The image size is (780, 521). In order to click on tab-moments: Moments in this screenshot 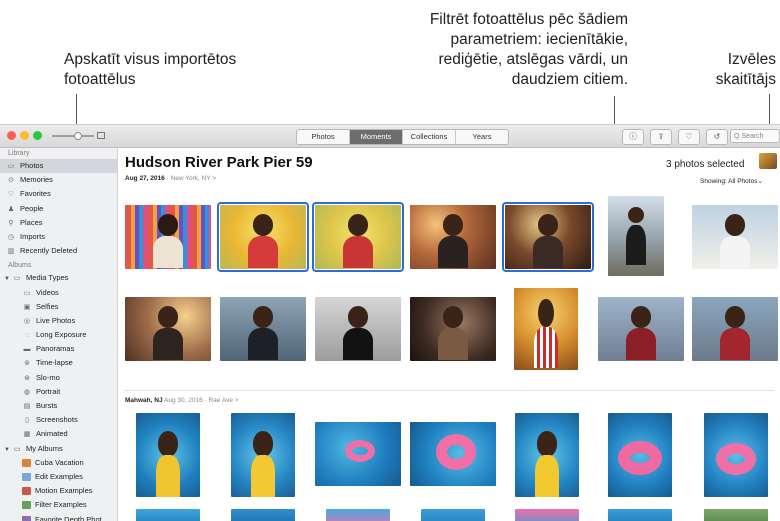, I will do `click(376, 137)`.